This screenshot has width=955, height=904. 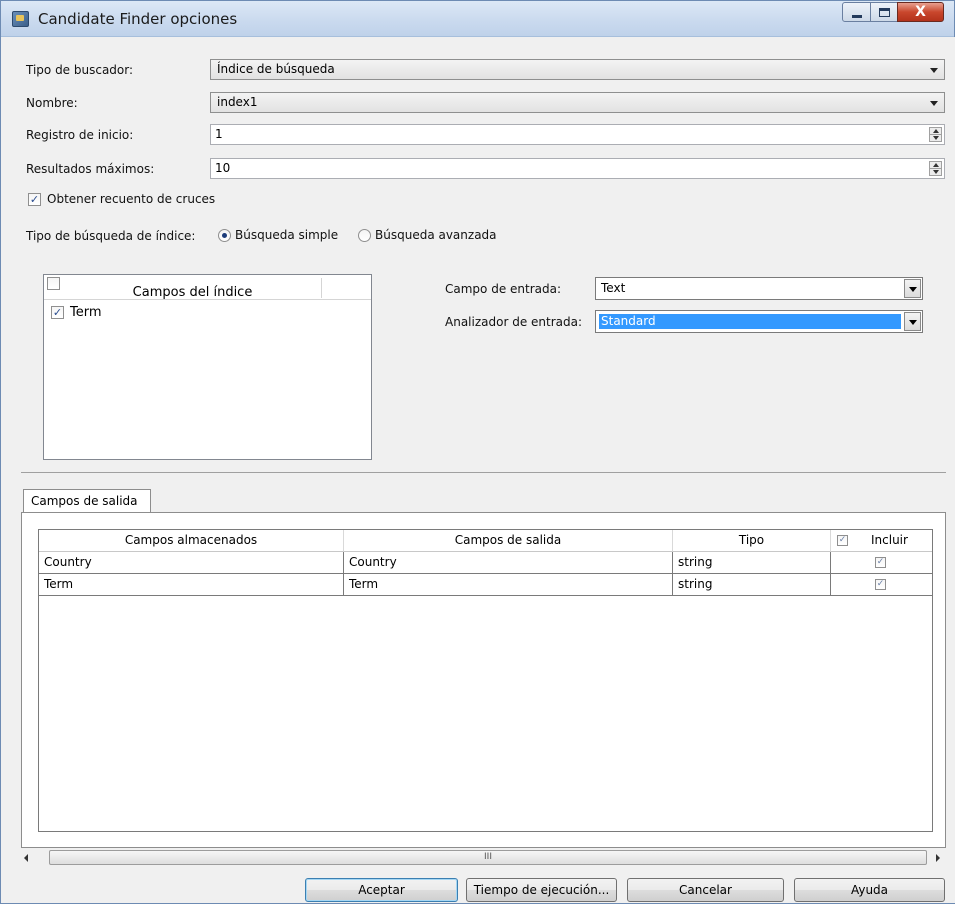 I want to click on app-icon, so click(x=20, y=19).